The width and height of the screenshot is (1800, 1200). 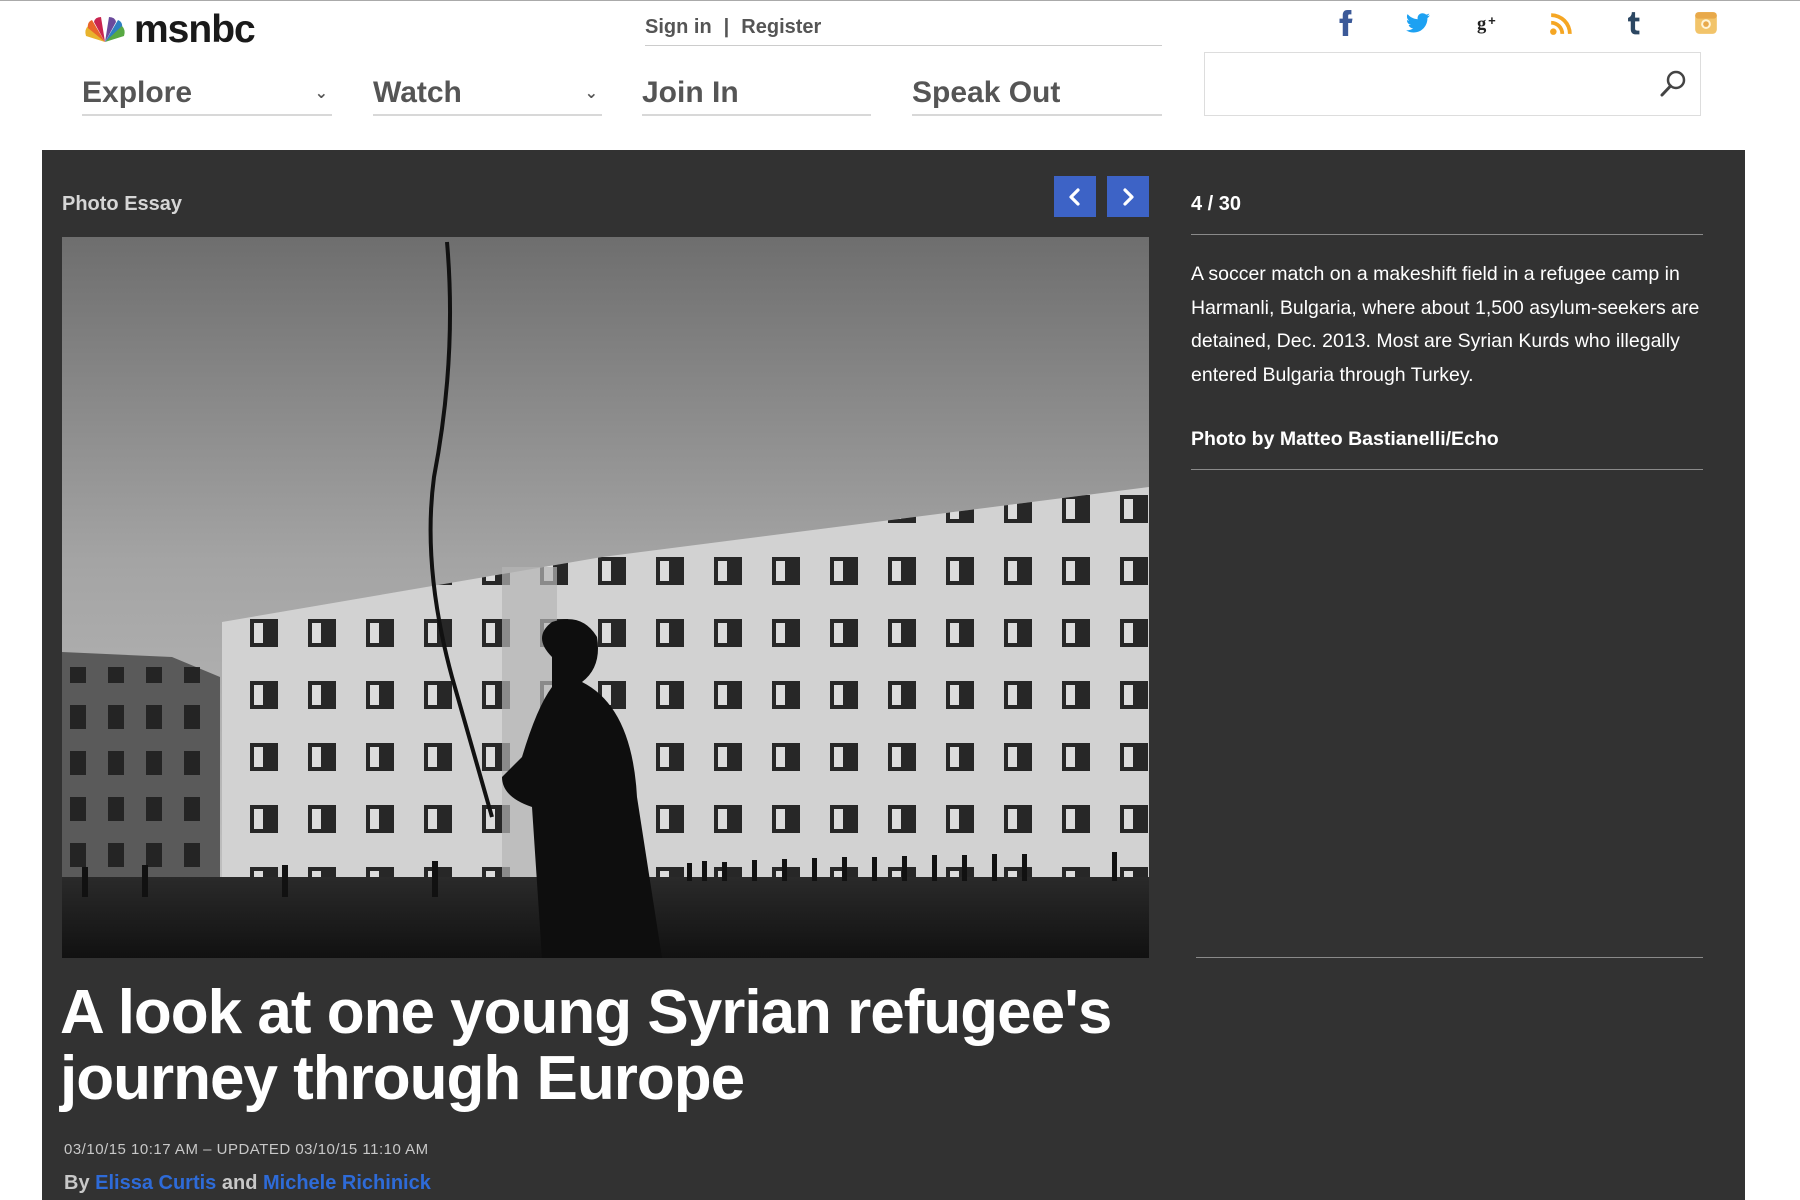 I want to click on search-input, so click(x=1425, y=84).